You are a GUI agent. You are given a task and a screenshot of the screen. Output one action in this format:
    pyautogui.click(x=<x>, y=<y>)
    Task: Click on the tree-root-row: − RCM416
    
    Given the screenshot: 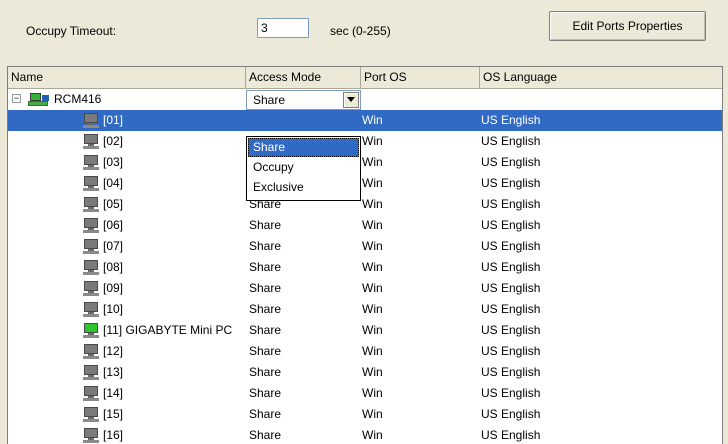 What is the action you would take?
    pyautogui.click(x=365, y=99)
    